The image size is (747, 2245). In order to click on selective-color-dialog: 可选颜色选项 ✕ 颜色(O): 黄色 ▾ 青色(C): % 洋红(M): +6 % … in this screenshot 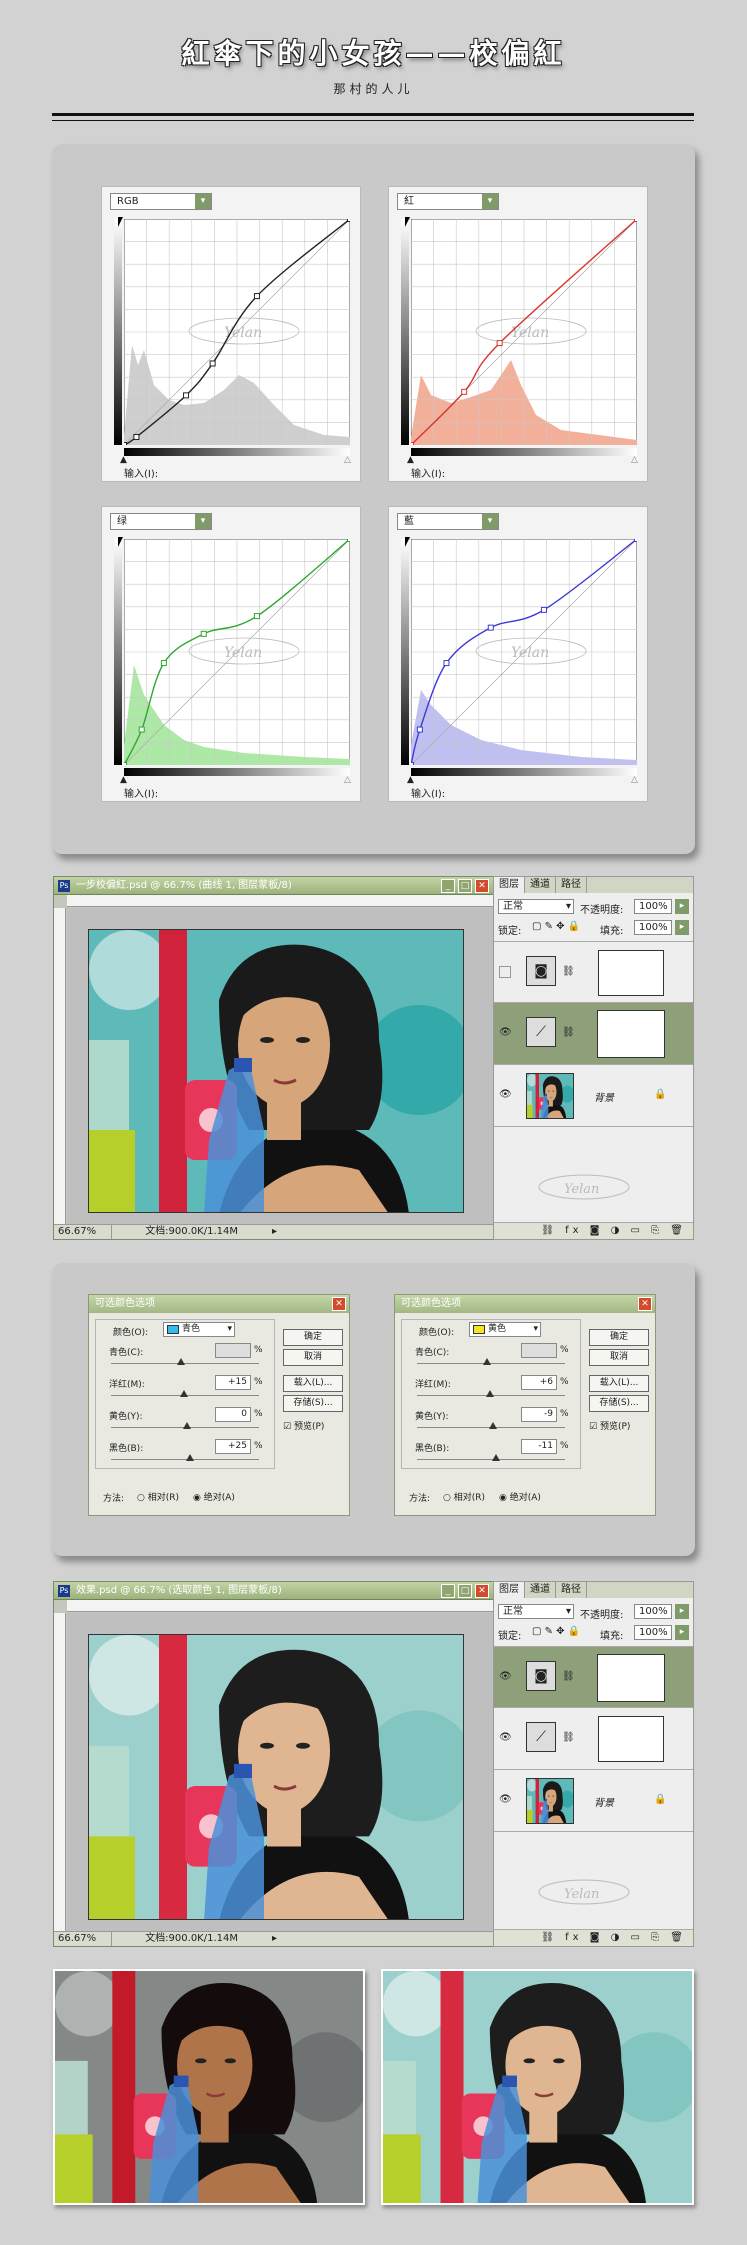, I will do `click(525, 1405)`.